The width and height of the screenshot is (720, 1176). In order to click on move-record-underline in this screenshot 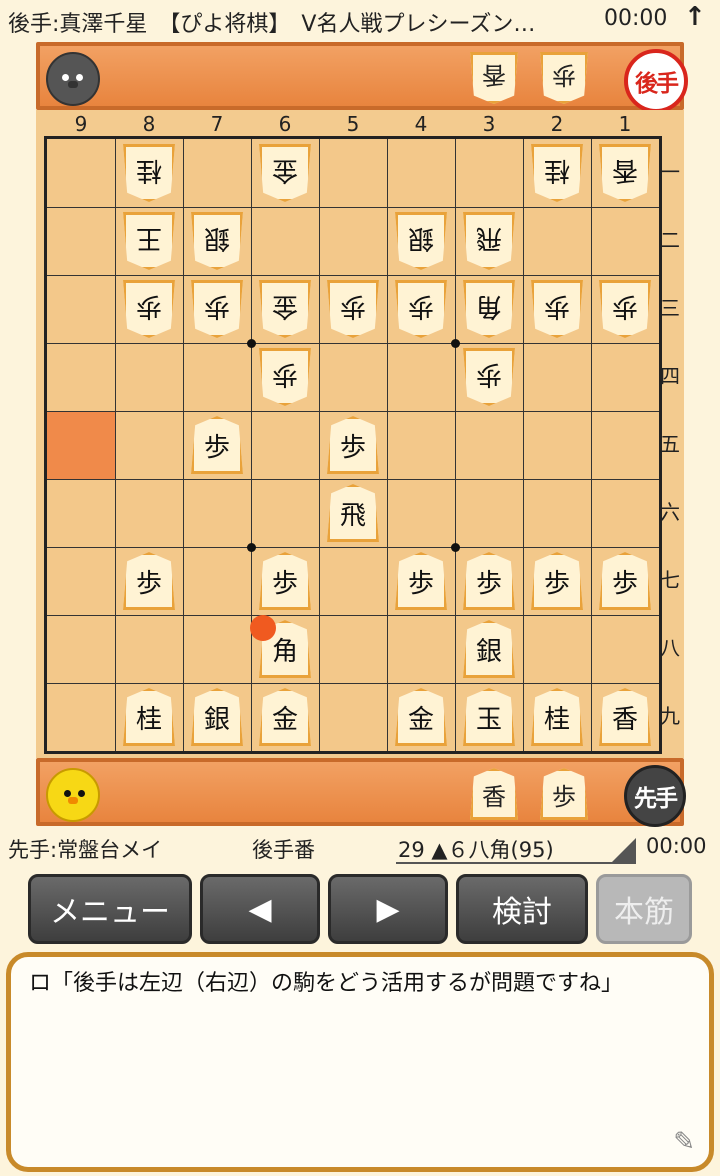, I will do `click(516, 863)`.